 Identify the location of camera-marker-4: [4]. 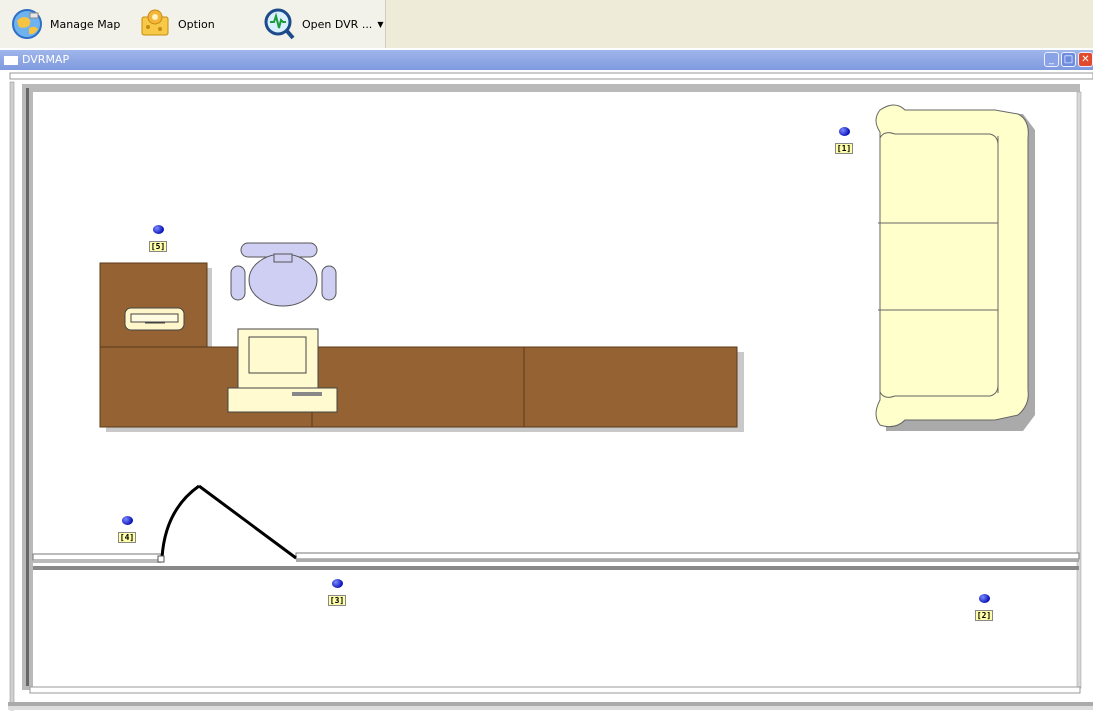
(127, 530).